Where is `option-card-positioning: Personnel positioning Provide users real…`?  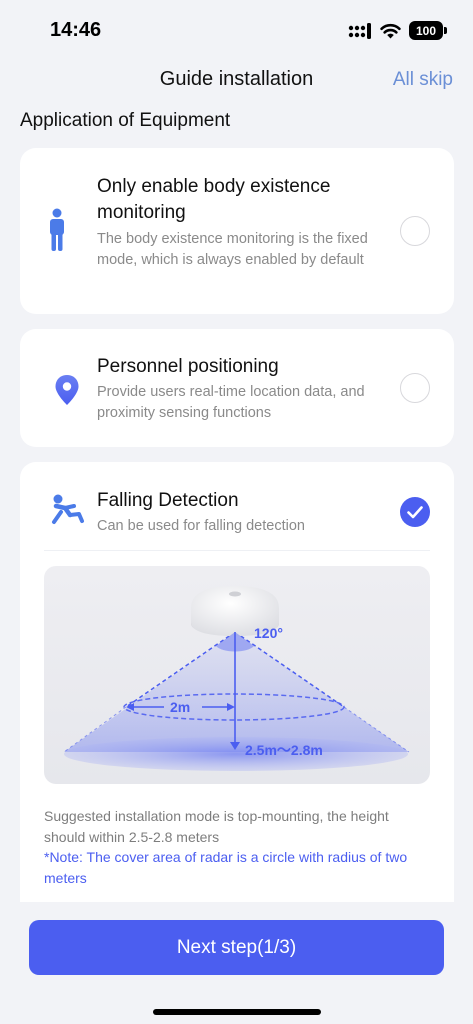 option-card-positioning: Personnel positioning Provide users real… is located at coordinates (237, 388).